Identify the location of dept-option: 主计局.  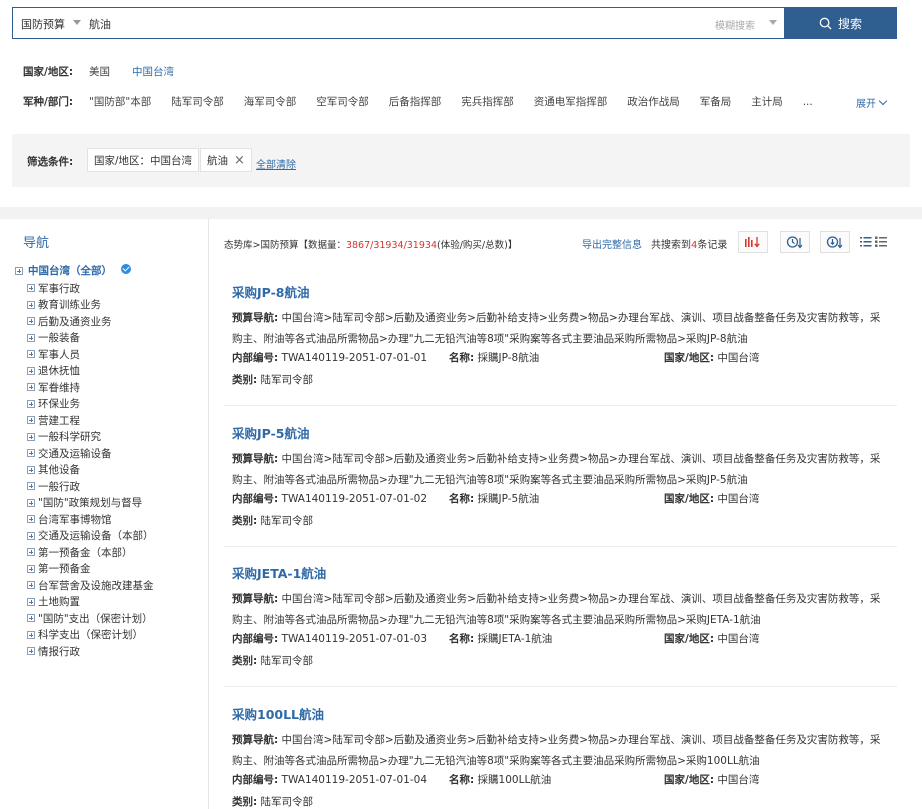
(767, 101).